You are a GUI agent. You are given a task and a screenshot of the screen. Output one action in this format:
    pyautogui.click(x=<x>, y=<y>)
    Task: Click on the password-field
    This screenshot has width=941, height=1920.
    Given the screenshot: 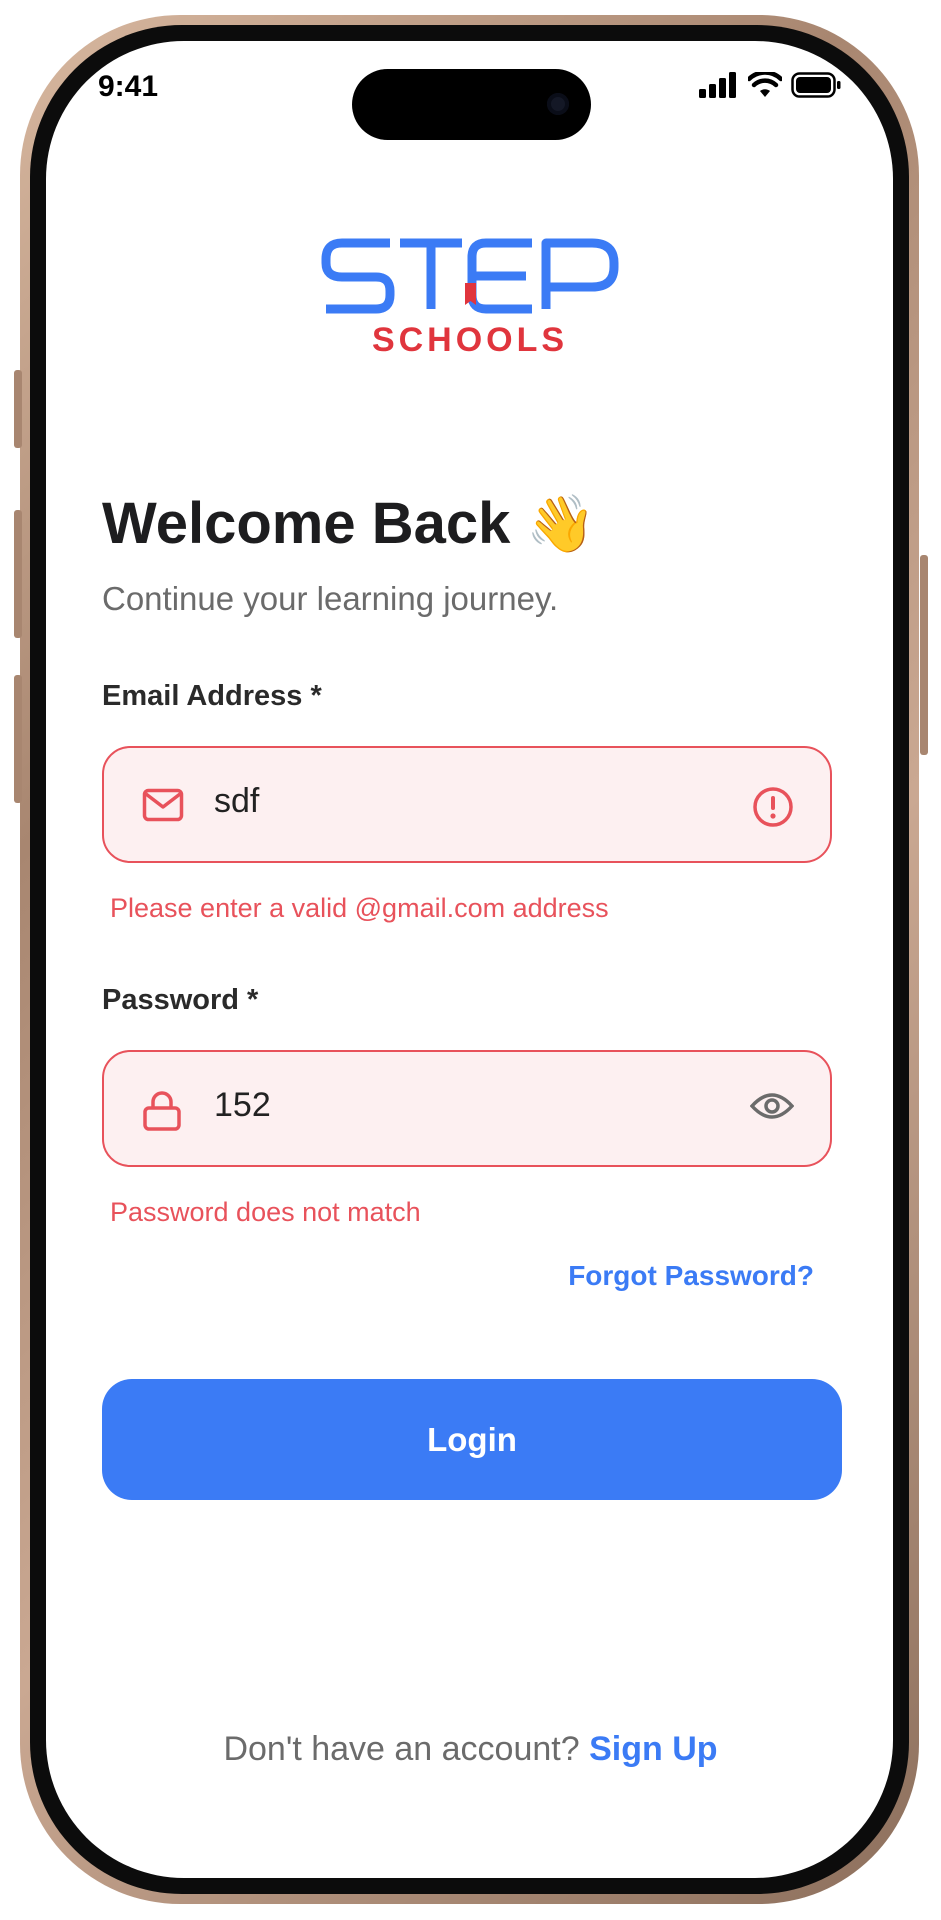 What is the action you would take?
    pyautogui.click(x=467, y=1108)
    